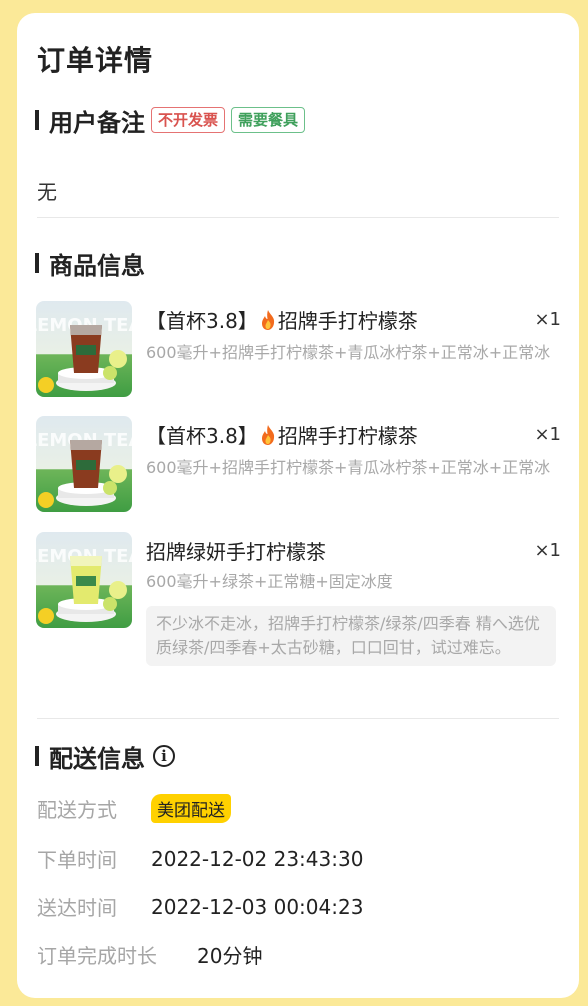 Image resolution: width=588 pixels, height=1006 pixels. Describe the element at coordinates (188, 120) in the screenshot. I see `no-invoice-tag: 不开发票` at that location.